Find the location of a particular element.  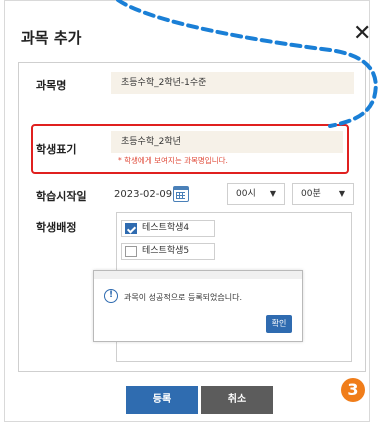

student-name: 테스트학생5 is located at coordinates (166, 251).